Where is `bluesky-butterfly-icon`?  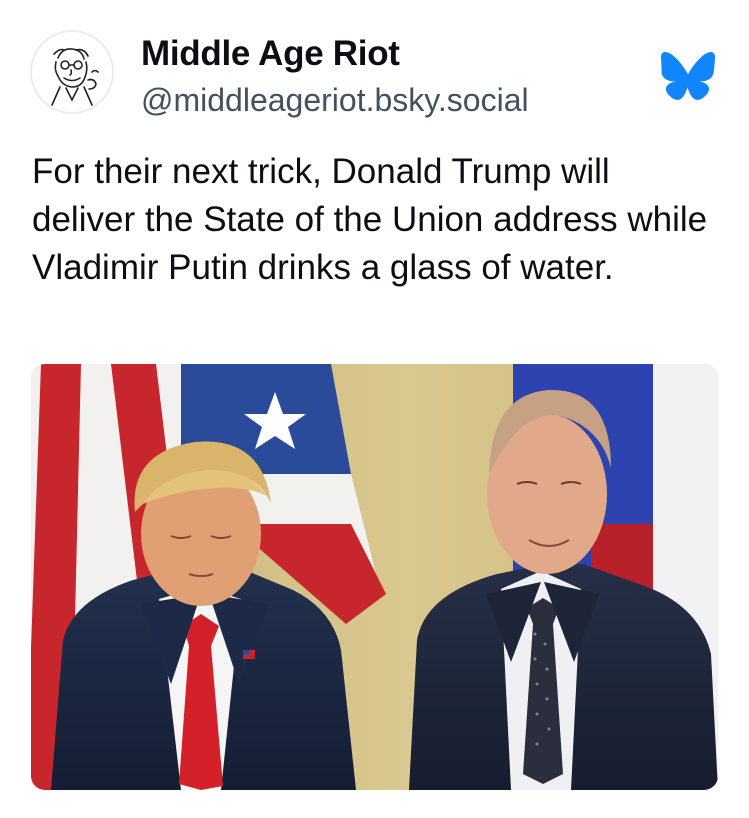
bluesky-butterfly-icon is located at coordinates (688, 75).